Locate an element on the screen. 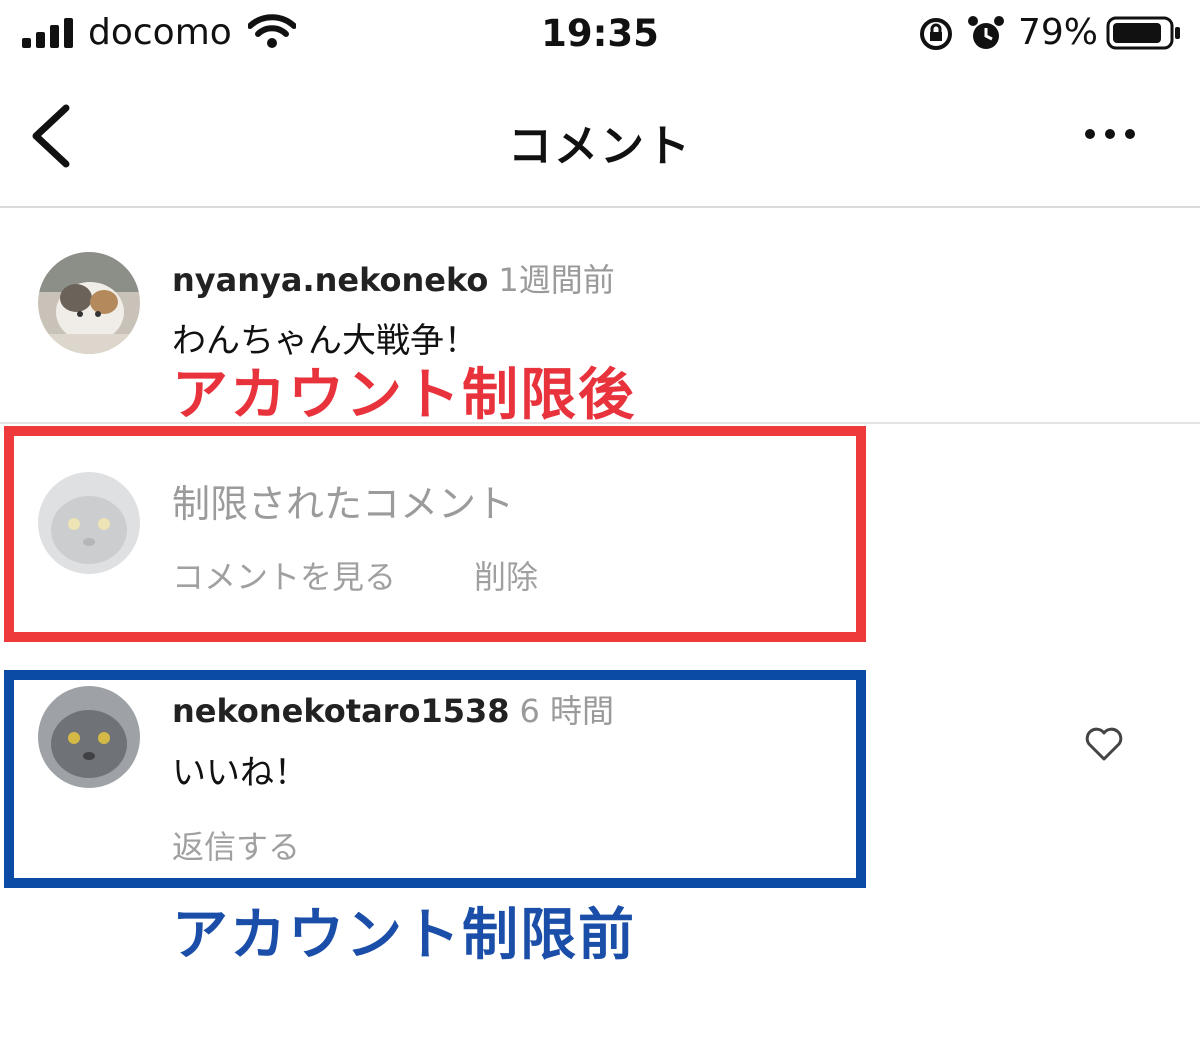  annotation-after-restriction: アカウント制限後 is located at coordinates (404, 395).